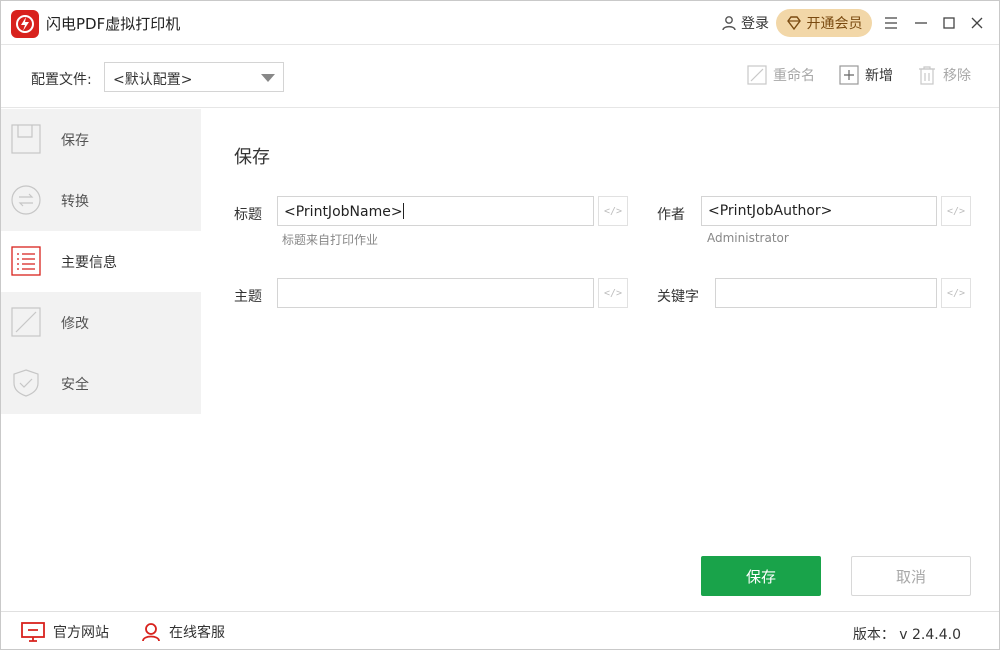 The width and height of the screenshot is (1000, 650). I want to click on author-field-label: 作者, so click(671, 215).